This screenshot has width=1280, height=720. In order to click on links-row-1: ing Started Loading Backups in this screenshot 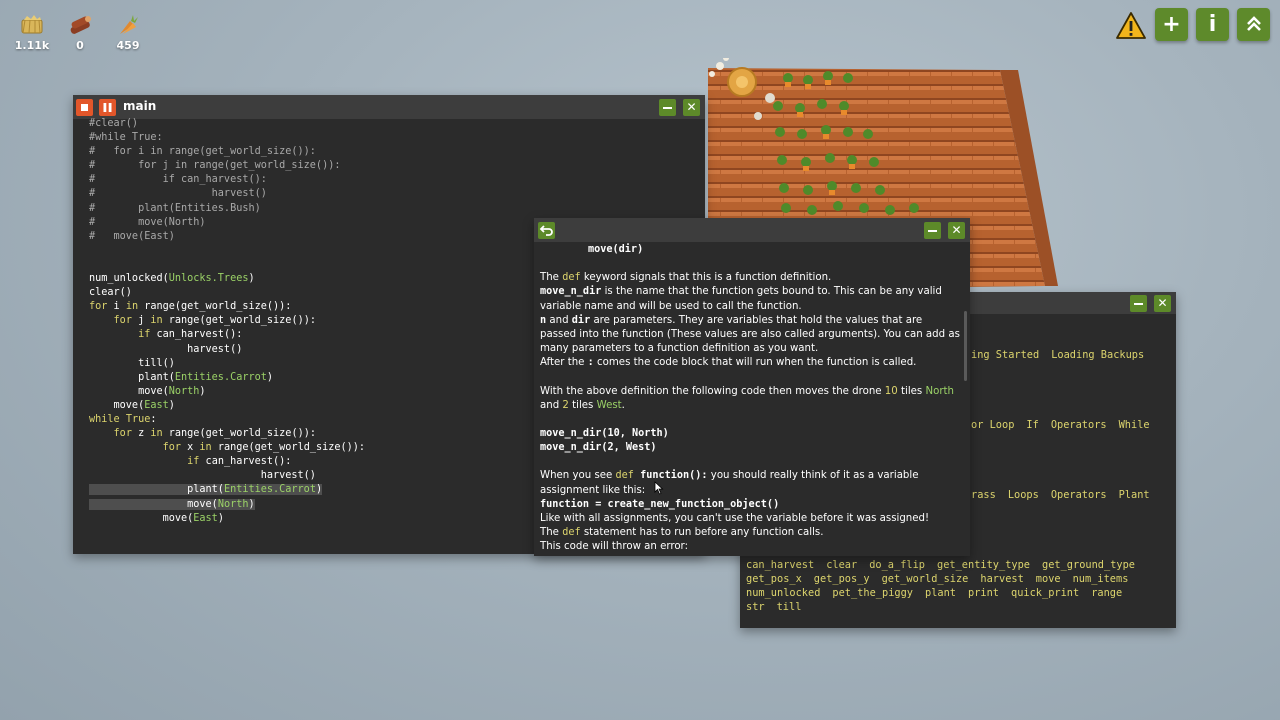, I will do `click(1063, 355)`.